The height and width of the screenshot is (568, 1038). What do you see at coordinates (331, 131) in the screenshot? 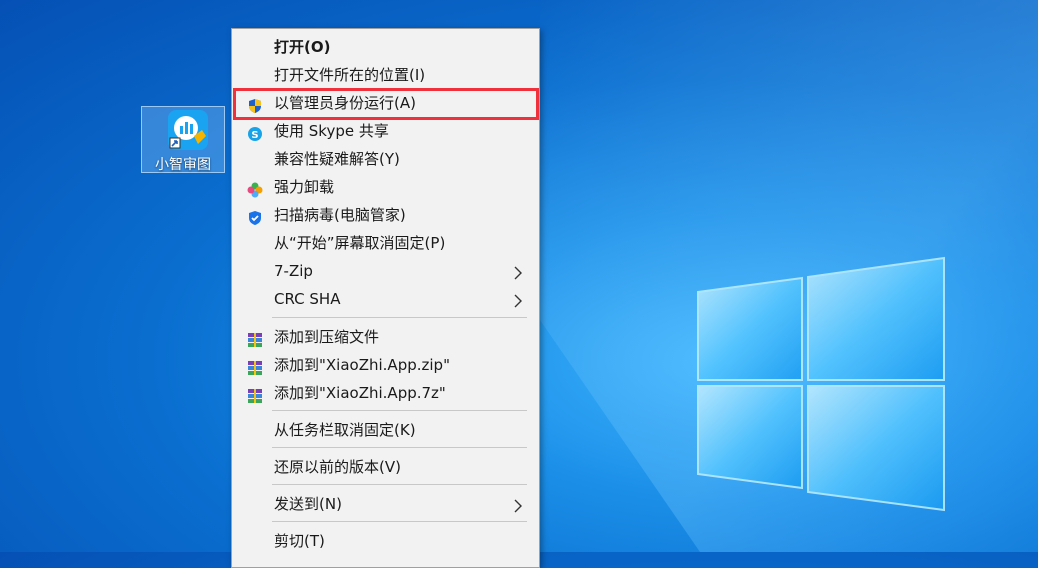
I see `menu-item-label: 使用 Skype 共享` at bounding box center [331, 131].